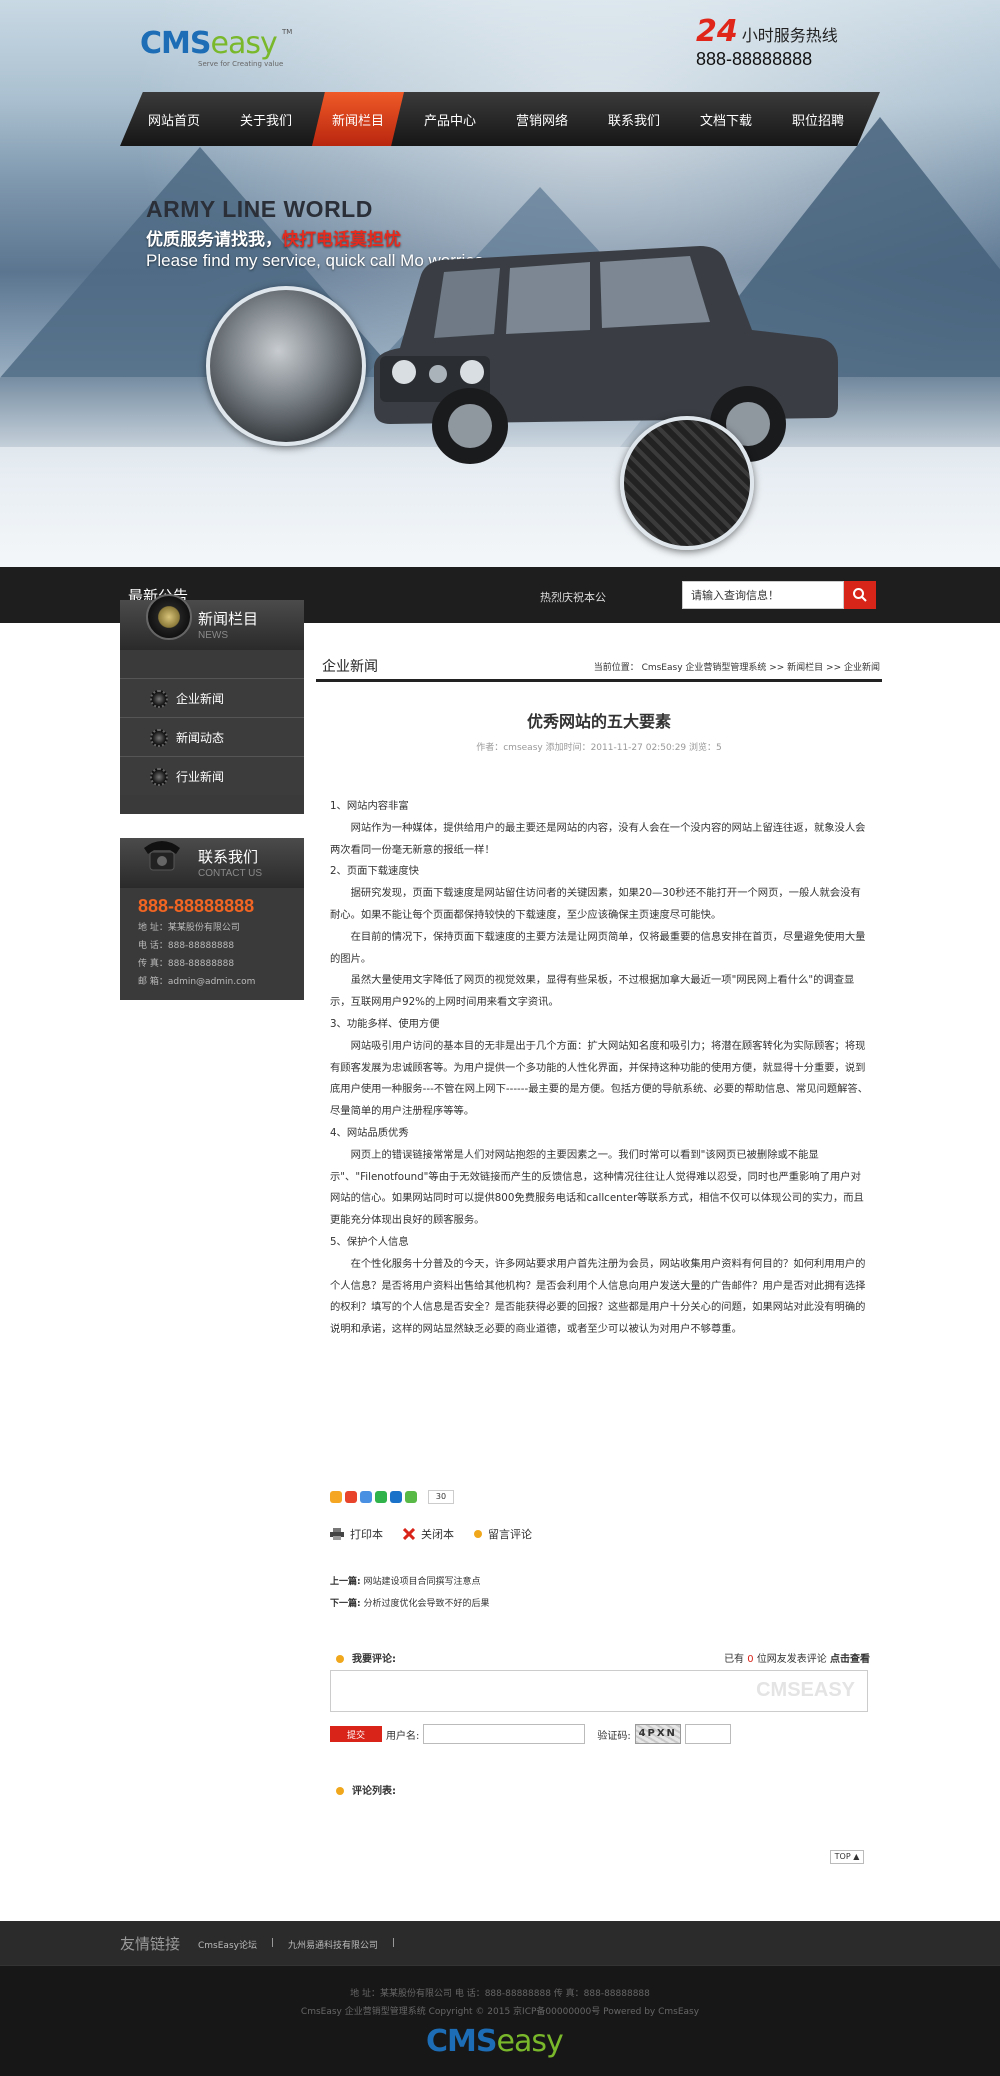  I want to click on friend-link: CmsEasy论坛, so click(227, 1944).